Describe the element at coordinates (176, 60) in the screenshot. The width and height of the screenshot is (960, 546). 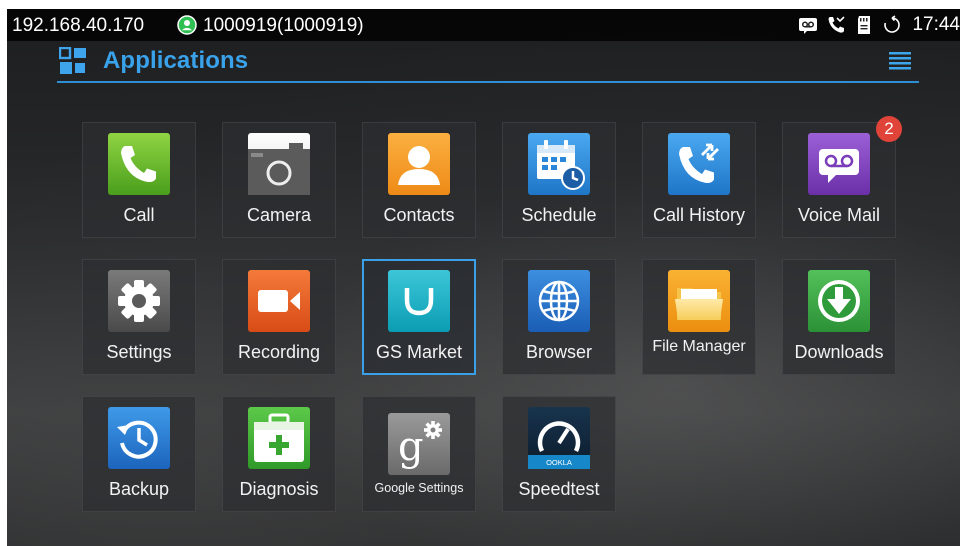
I see `page-title: Applications` at that location.